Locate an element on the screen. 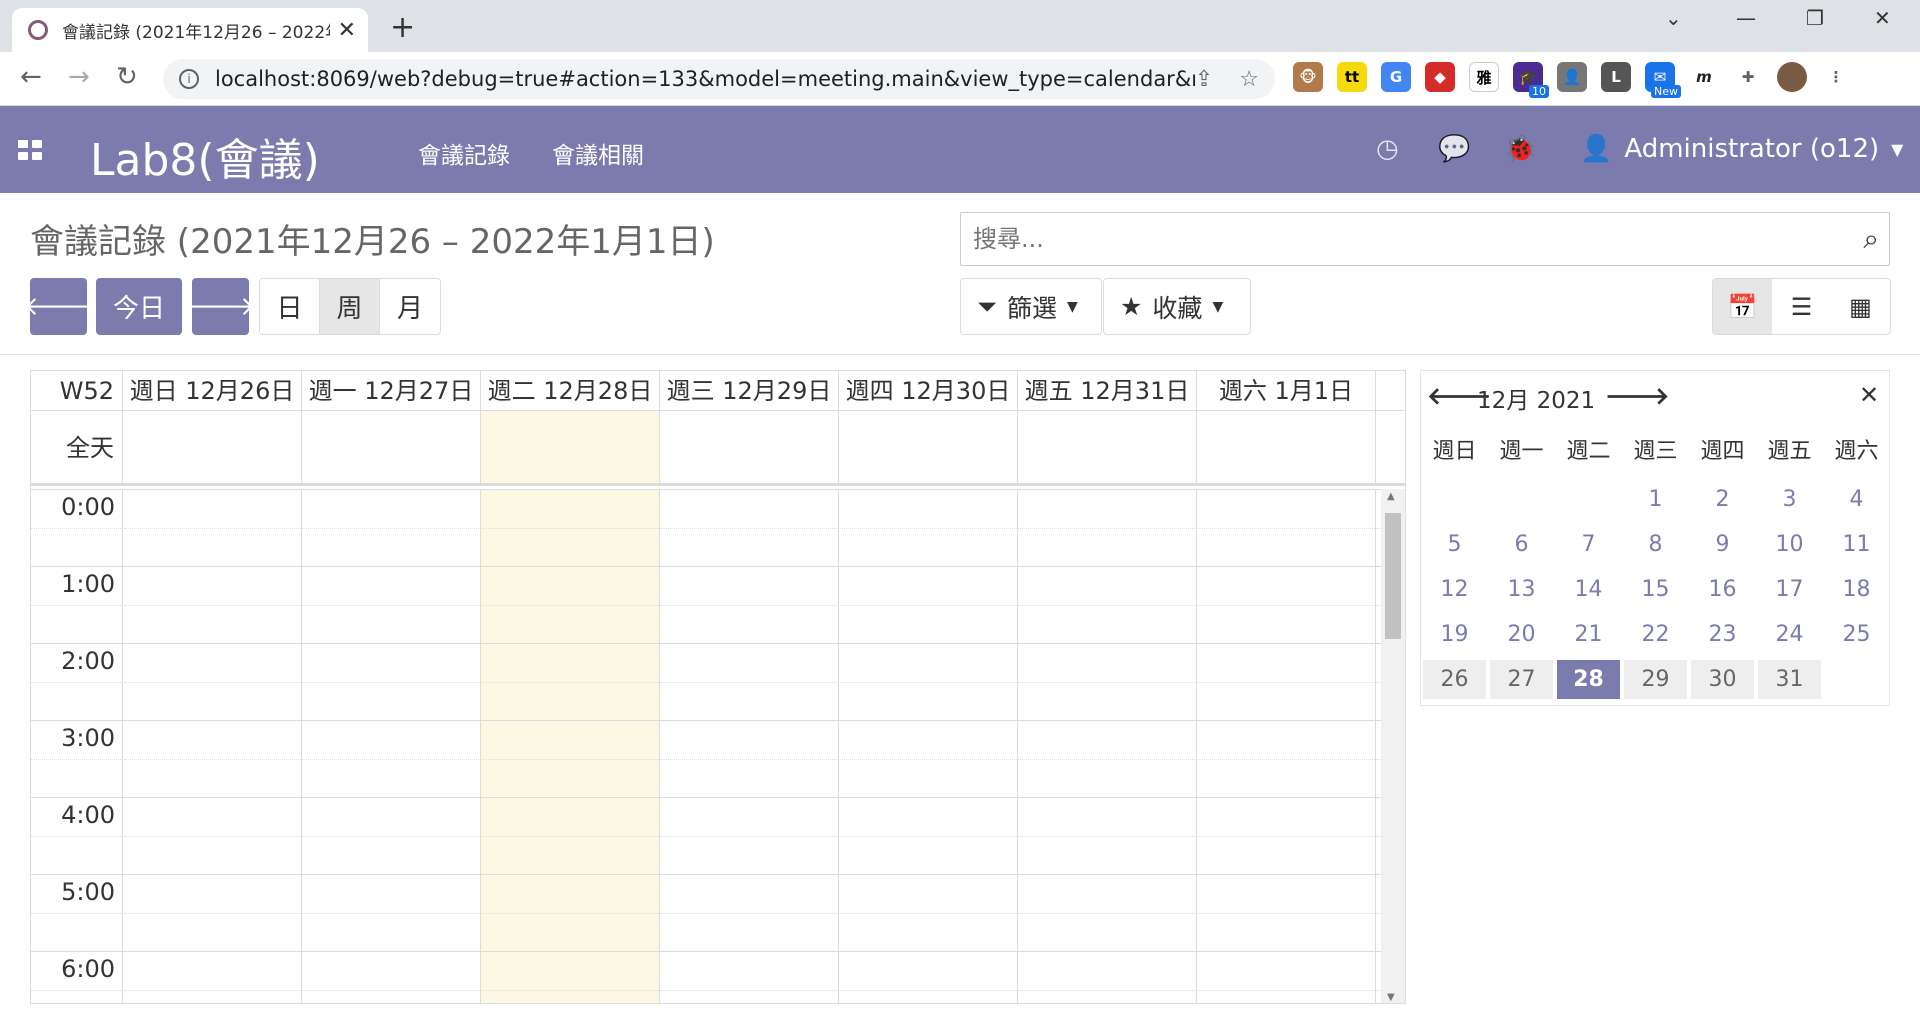 This screenshot has width=1920, height=1020. new-tab-button: + is located at coordinates (402, 27).